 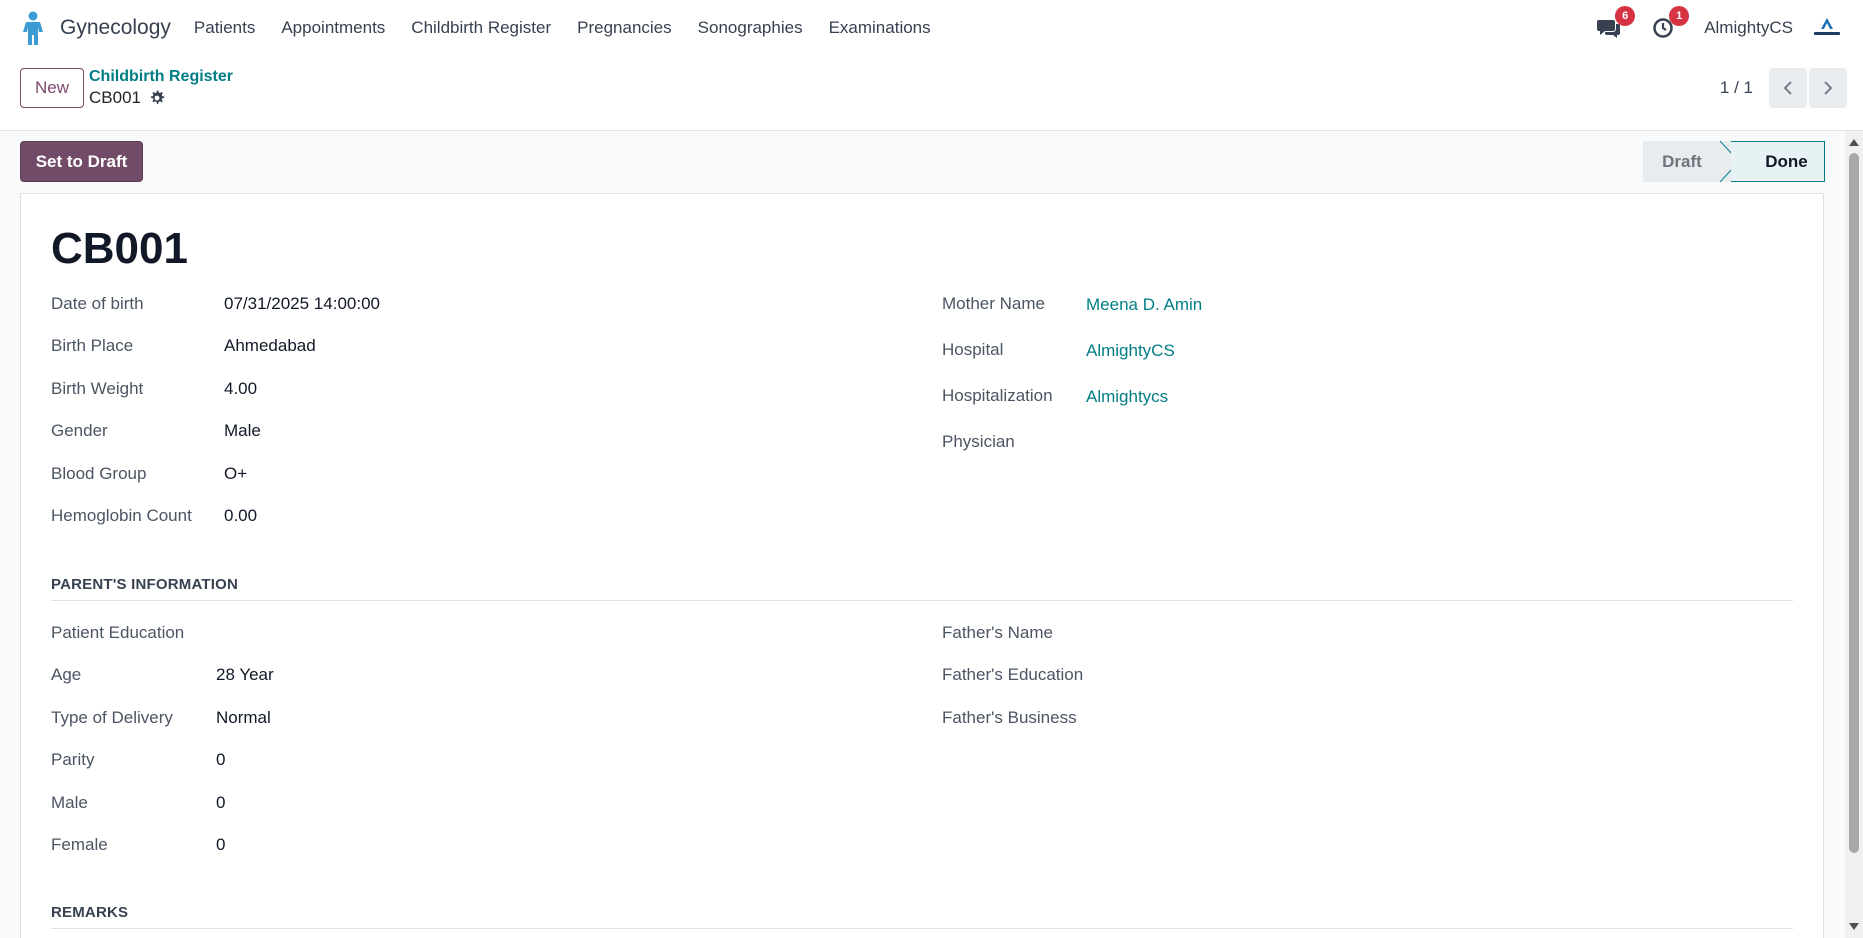 What do you see at coordinates (161, 88) in the screenshot?
I see `breadcrumb: Childbirth Register CB001` at bounding box center [161, 88].